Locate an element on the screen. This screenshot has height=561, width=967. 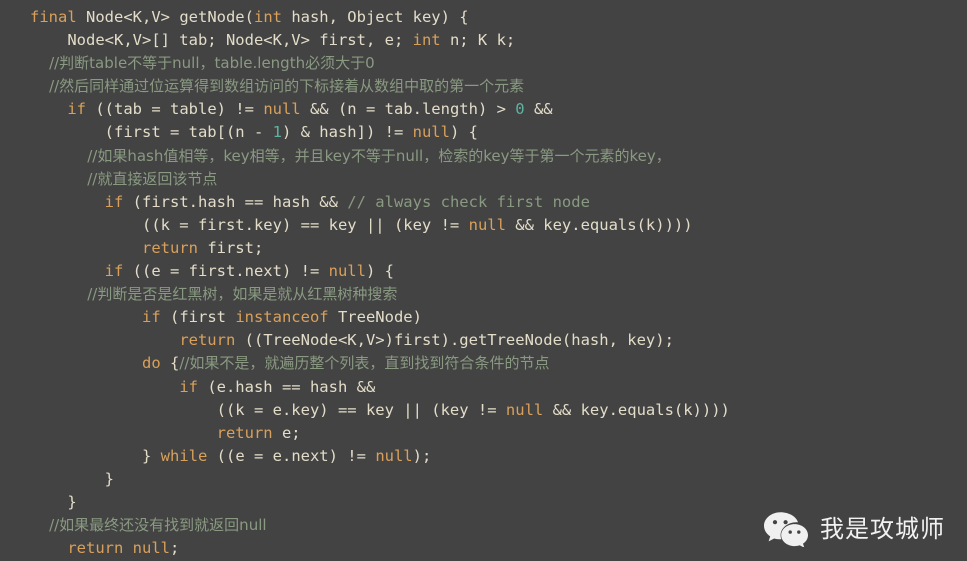
code-line: } while ((e = e.next) != null); is located at coordinates (483, 456).